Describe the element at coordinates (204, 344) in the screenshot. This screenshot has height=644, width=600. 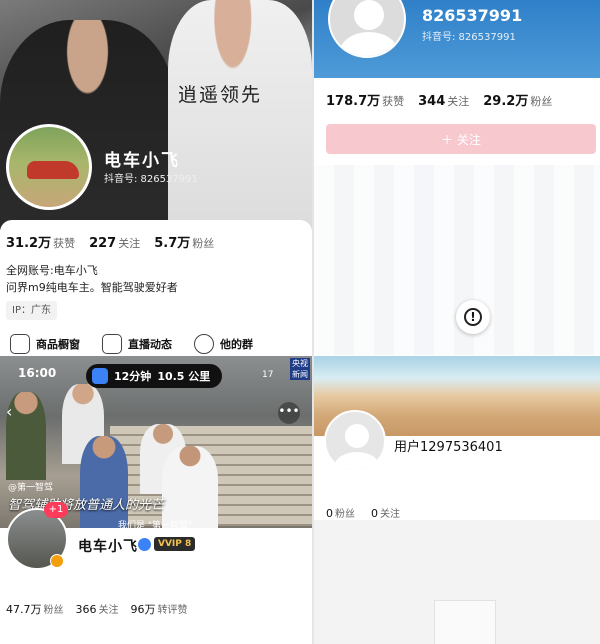
I see `chat-group-icon` at that location.